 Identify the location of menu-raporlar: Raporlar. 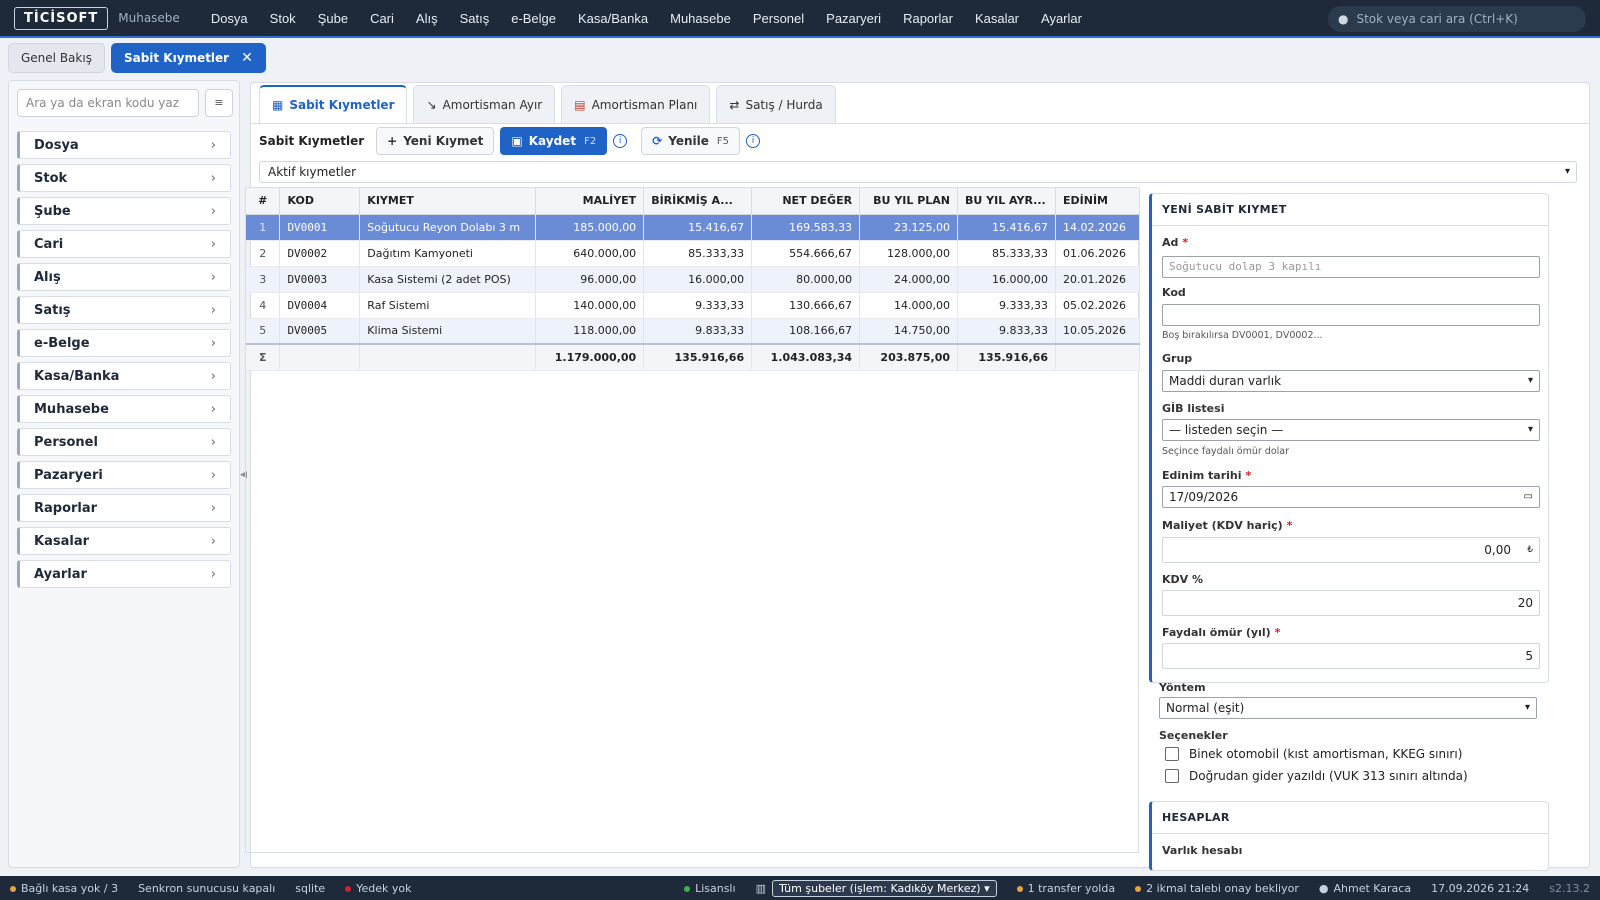
(928, 18).